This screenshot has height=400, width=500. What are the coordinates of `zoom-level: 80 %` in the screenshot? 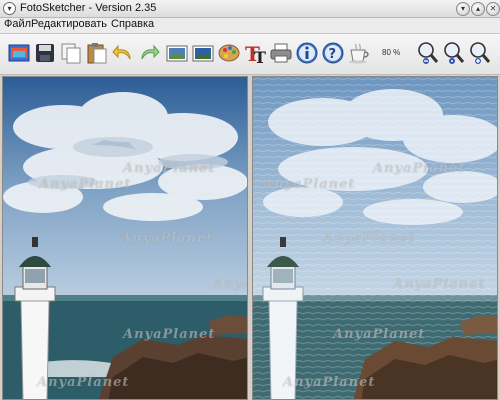 It's located at (391, 52).